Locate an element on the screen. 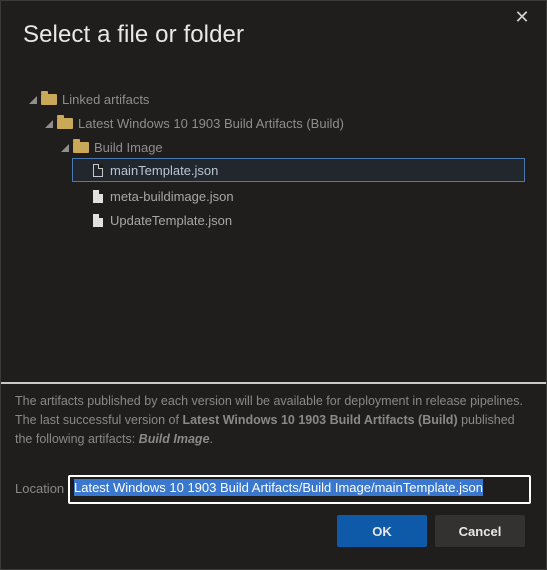 The width and height of the screenshot is (547, 570). tree-node-label: UpdateTemplate.json is located at coordinates (171, 220).